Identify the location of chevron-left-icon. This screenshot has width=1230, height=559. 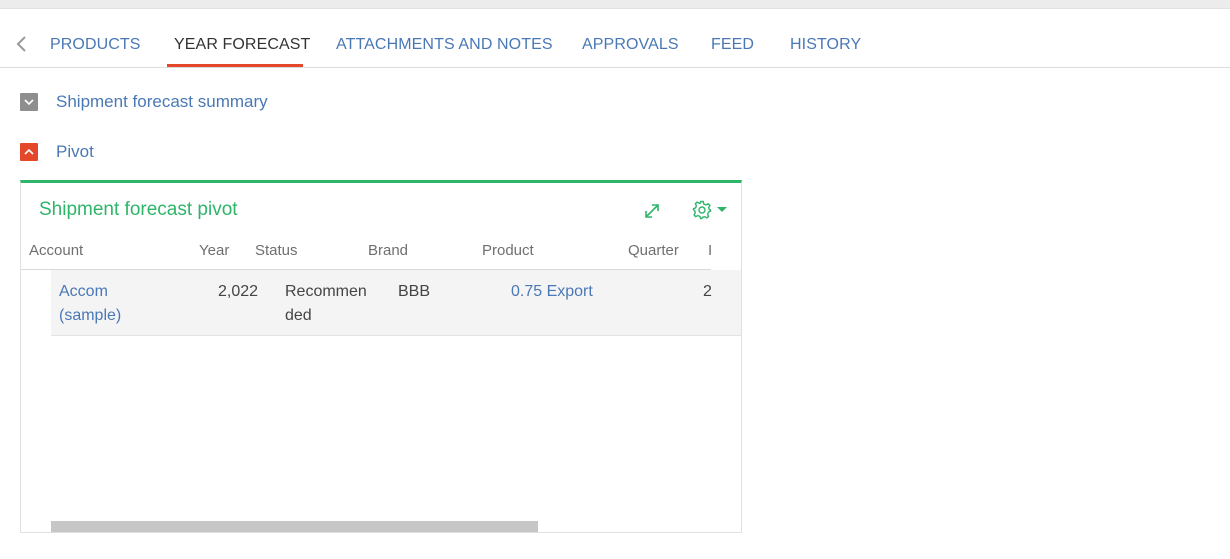
(22, 44).